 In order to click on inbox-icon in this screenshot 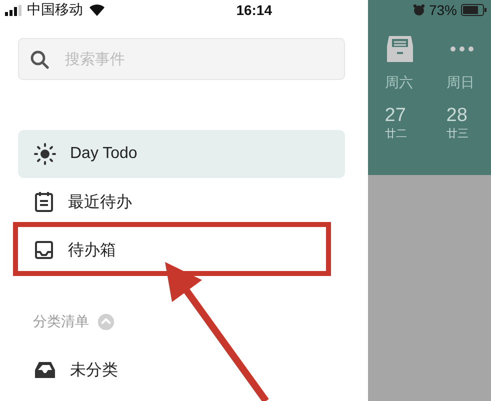, I will do `click(44, 250)`.